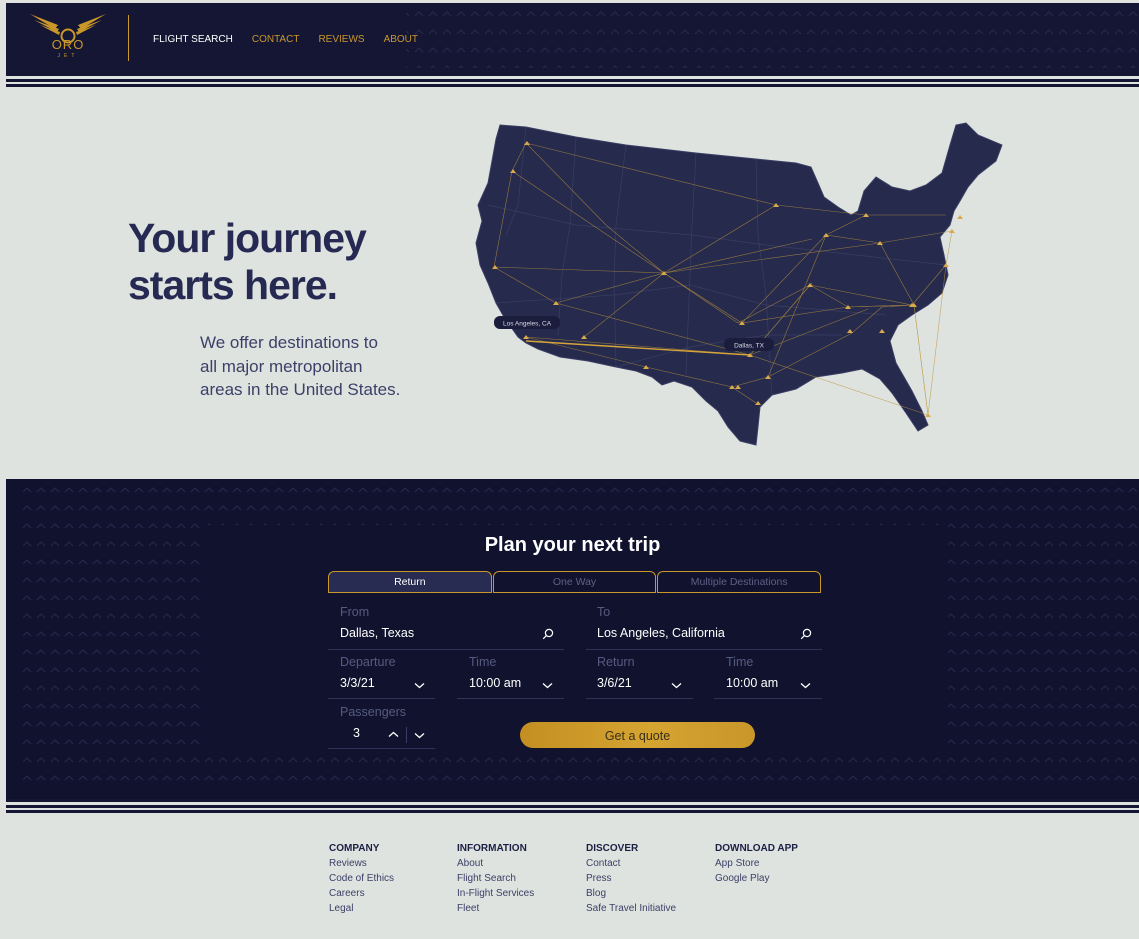 Image resolution: width=1139 pixels, height=939 pixels. I want to click on from-underline, so click(446, 649).